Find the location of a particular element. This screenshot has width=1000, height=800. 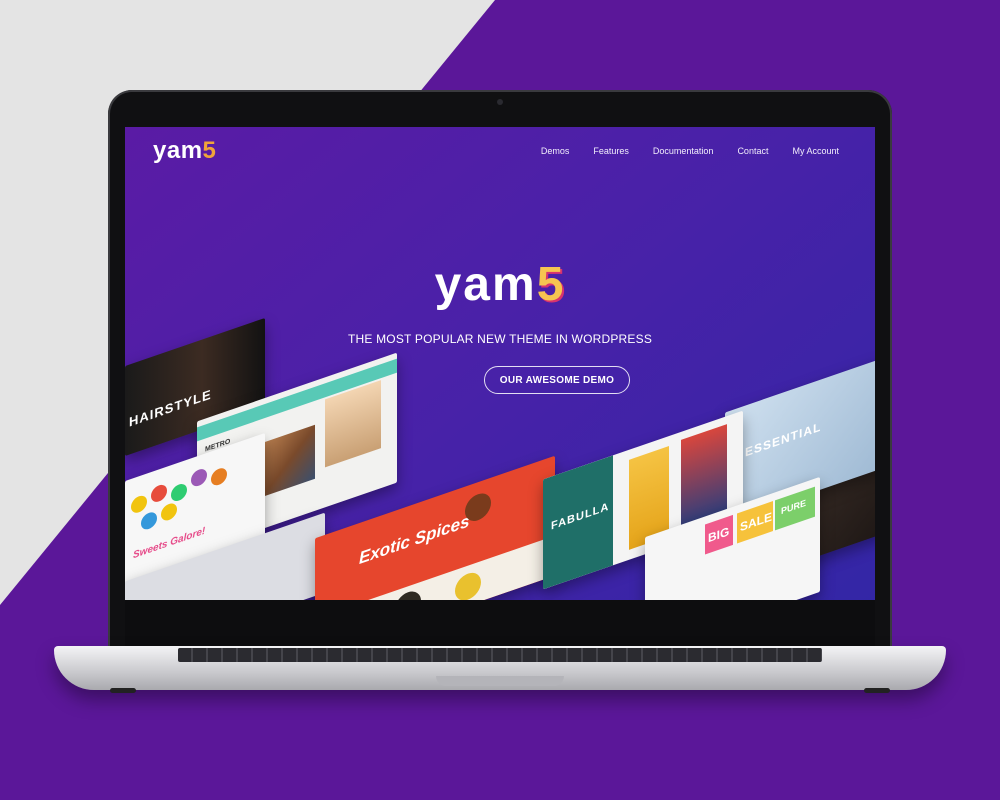

laptop-bezel-bottom is located at coordinates (500, 623).